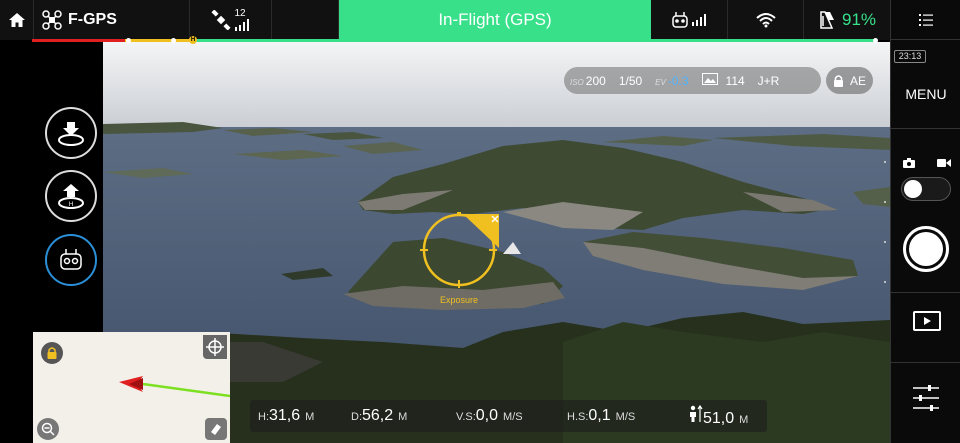  What do you see at coordinates (92, 19) in the screenshot?
I see `flight-mode-label: F-GPS` at bounding box center [92, 19].